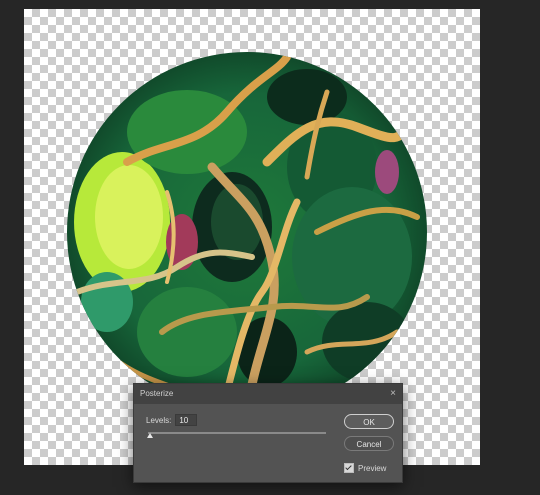  What do you see at coordinates (186, 420) in the screenshot?
I see `levels-input: 10` at bounding box center [186, 420].